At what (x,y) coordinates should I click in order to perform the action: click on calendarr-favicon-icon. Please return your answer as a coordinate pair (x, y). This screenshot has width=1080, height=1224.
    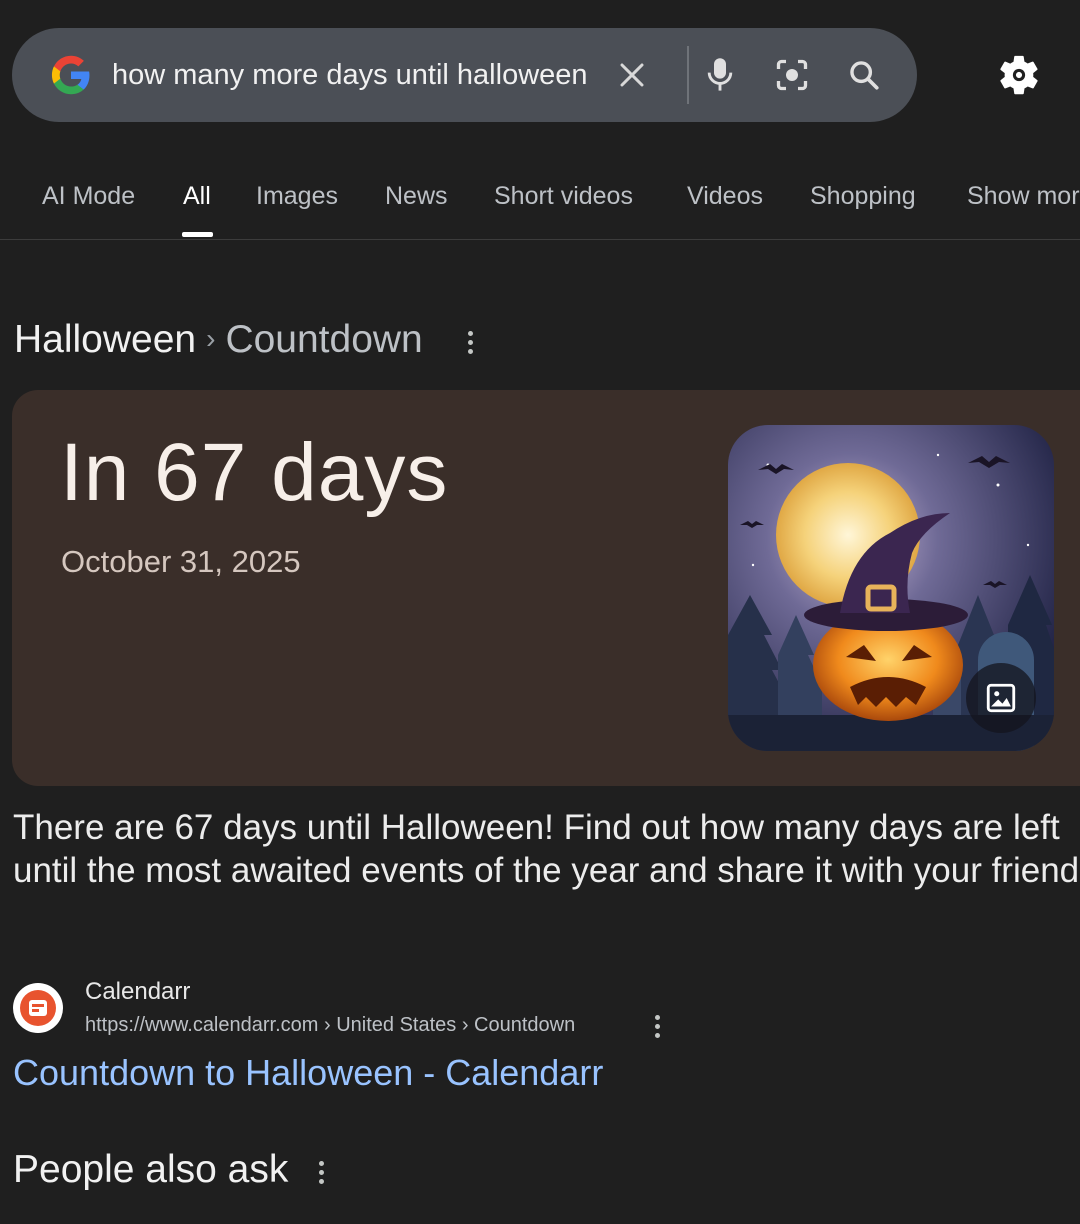
    Looking at the image, I should click on (38, 1008).